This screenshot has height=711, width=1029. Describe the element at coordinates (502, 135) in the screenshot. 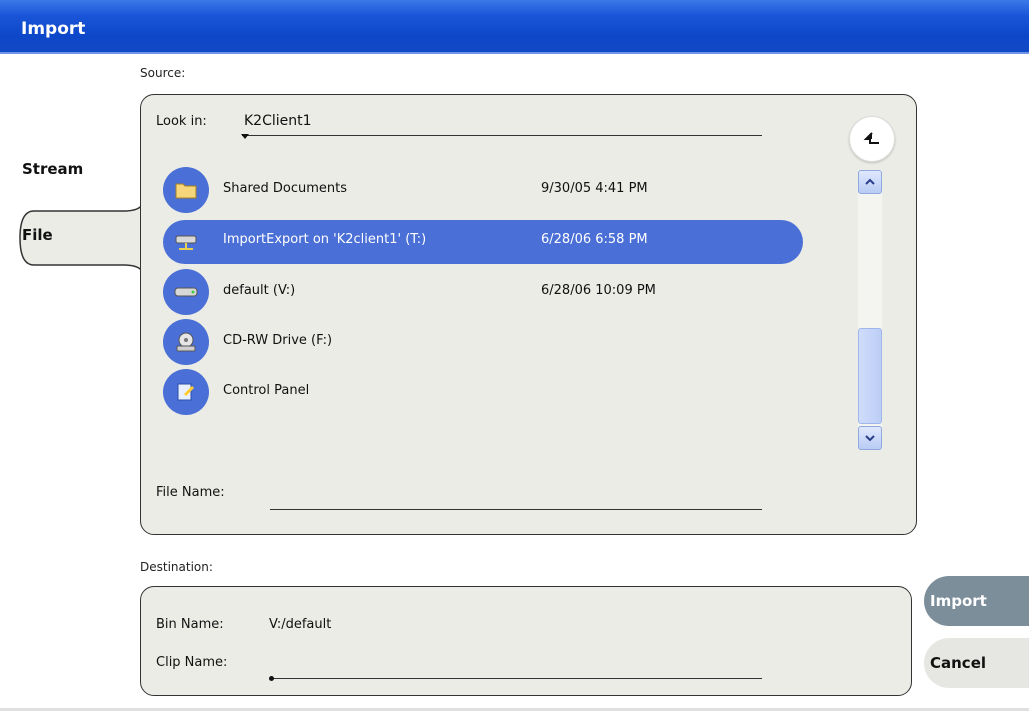

I see `look-in-underline` at that location.